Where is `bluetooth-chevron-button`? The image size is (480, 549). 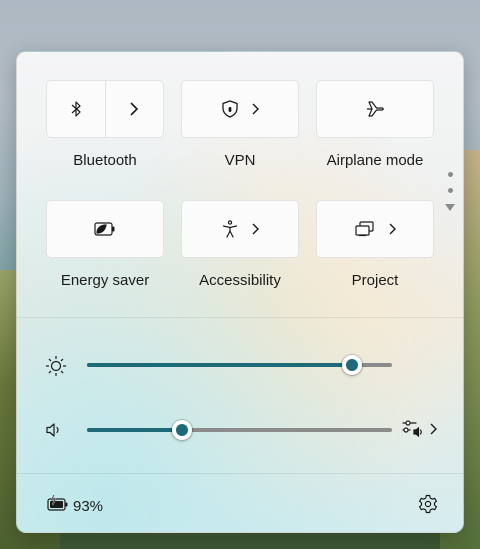 bluetooth-chevron-button is located at coordinates (135, 109).